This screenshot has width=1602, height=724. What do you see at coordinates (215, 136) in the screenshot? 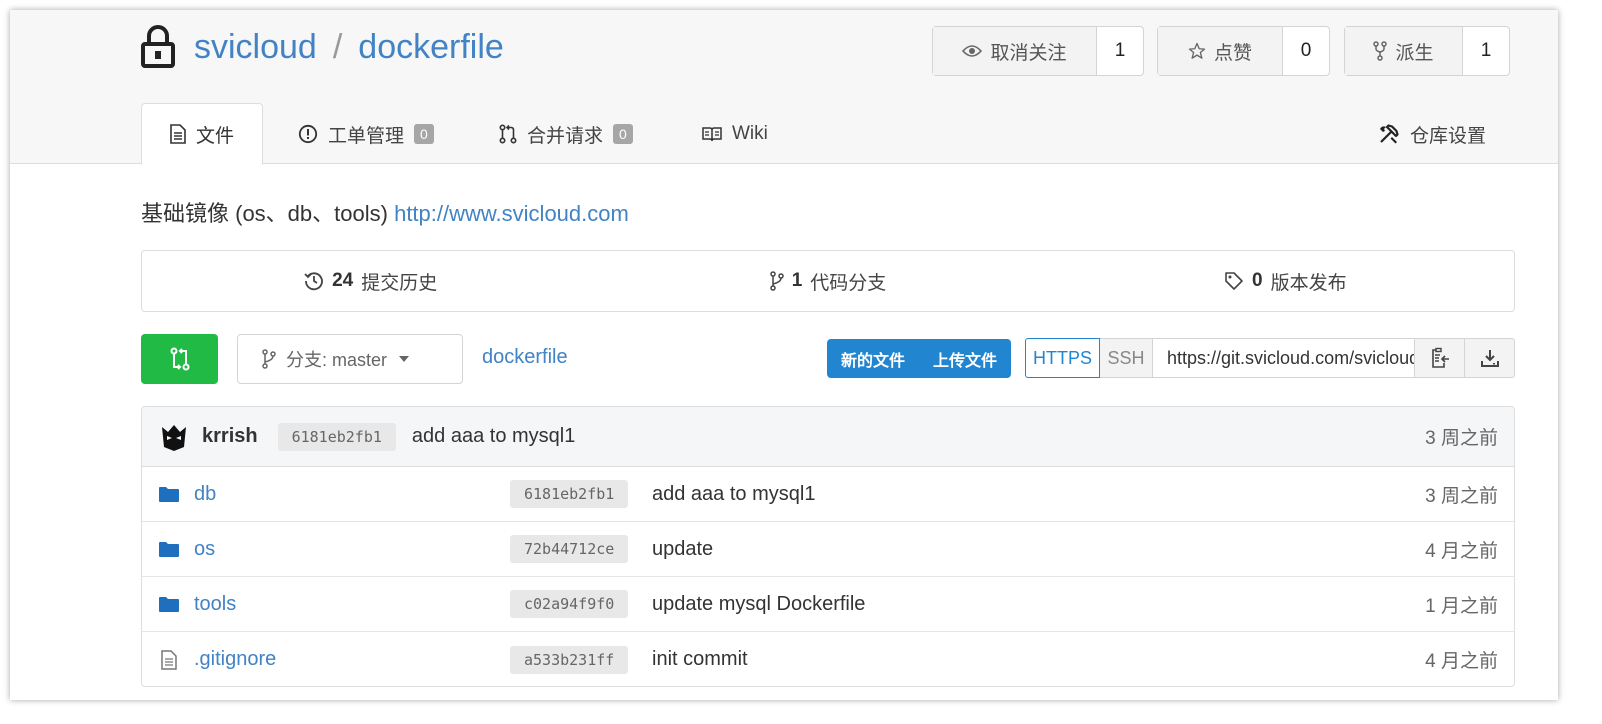
I see `tab-files-label: 文件` at bounding box center [215, 136].